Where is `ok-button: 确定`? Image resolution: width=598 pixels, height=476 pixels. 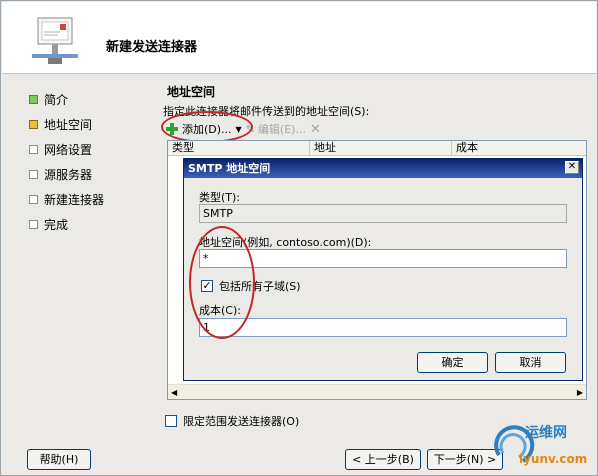
ok-button: 确定 is located at coordinates (452, 362).